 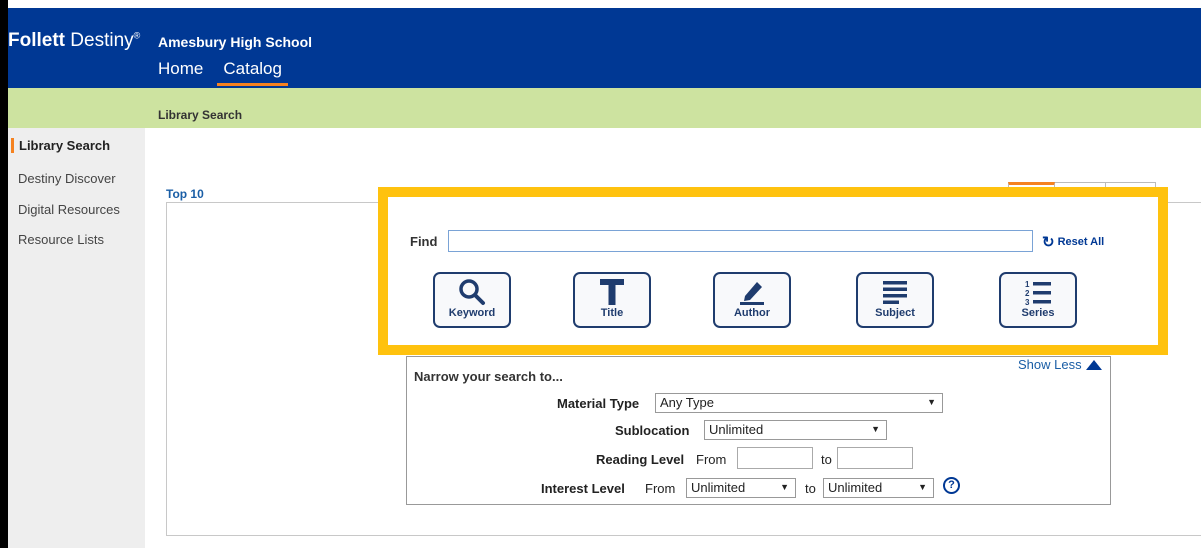 I want to click on interest-from-value: Unlimited, so click(x=718, y=487).